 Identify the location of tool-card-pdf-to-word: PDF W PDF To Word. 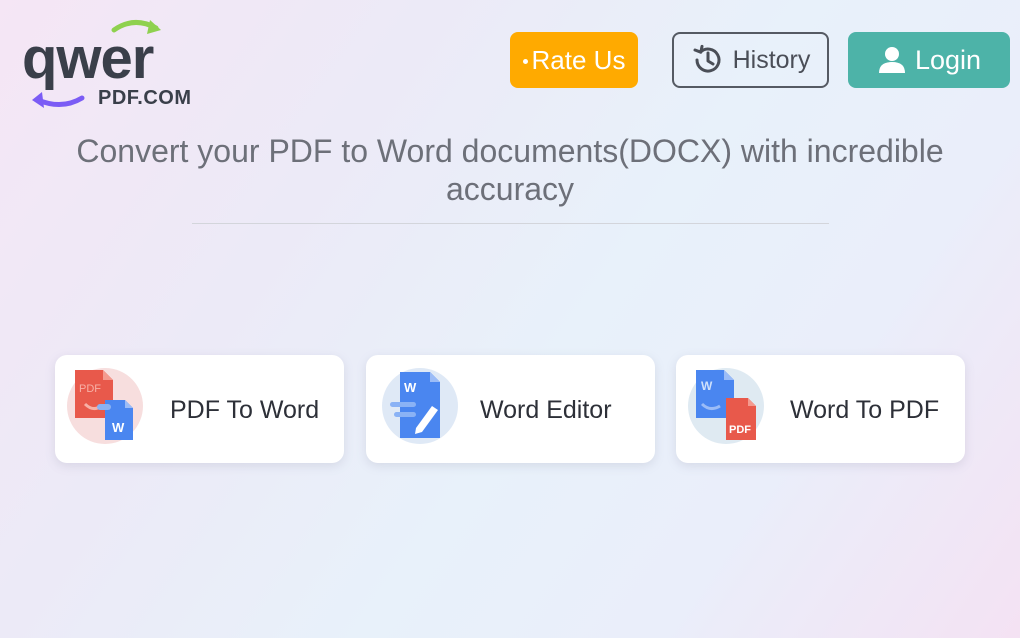
(199, 409).